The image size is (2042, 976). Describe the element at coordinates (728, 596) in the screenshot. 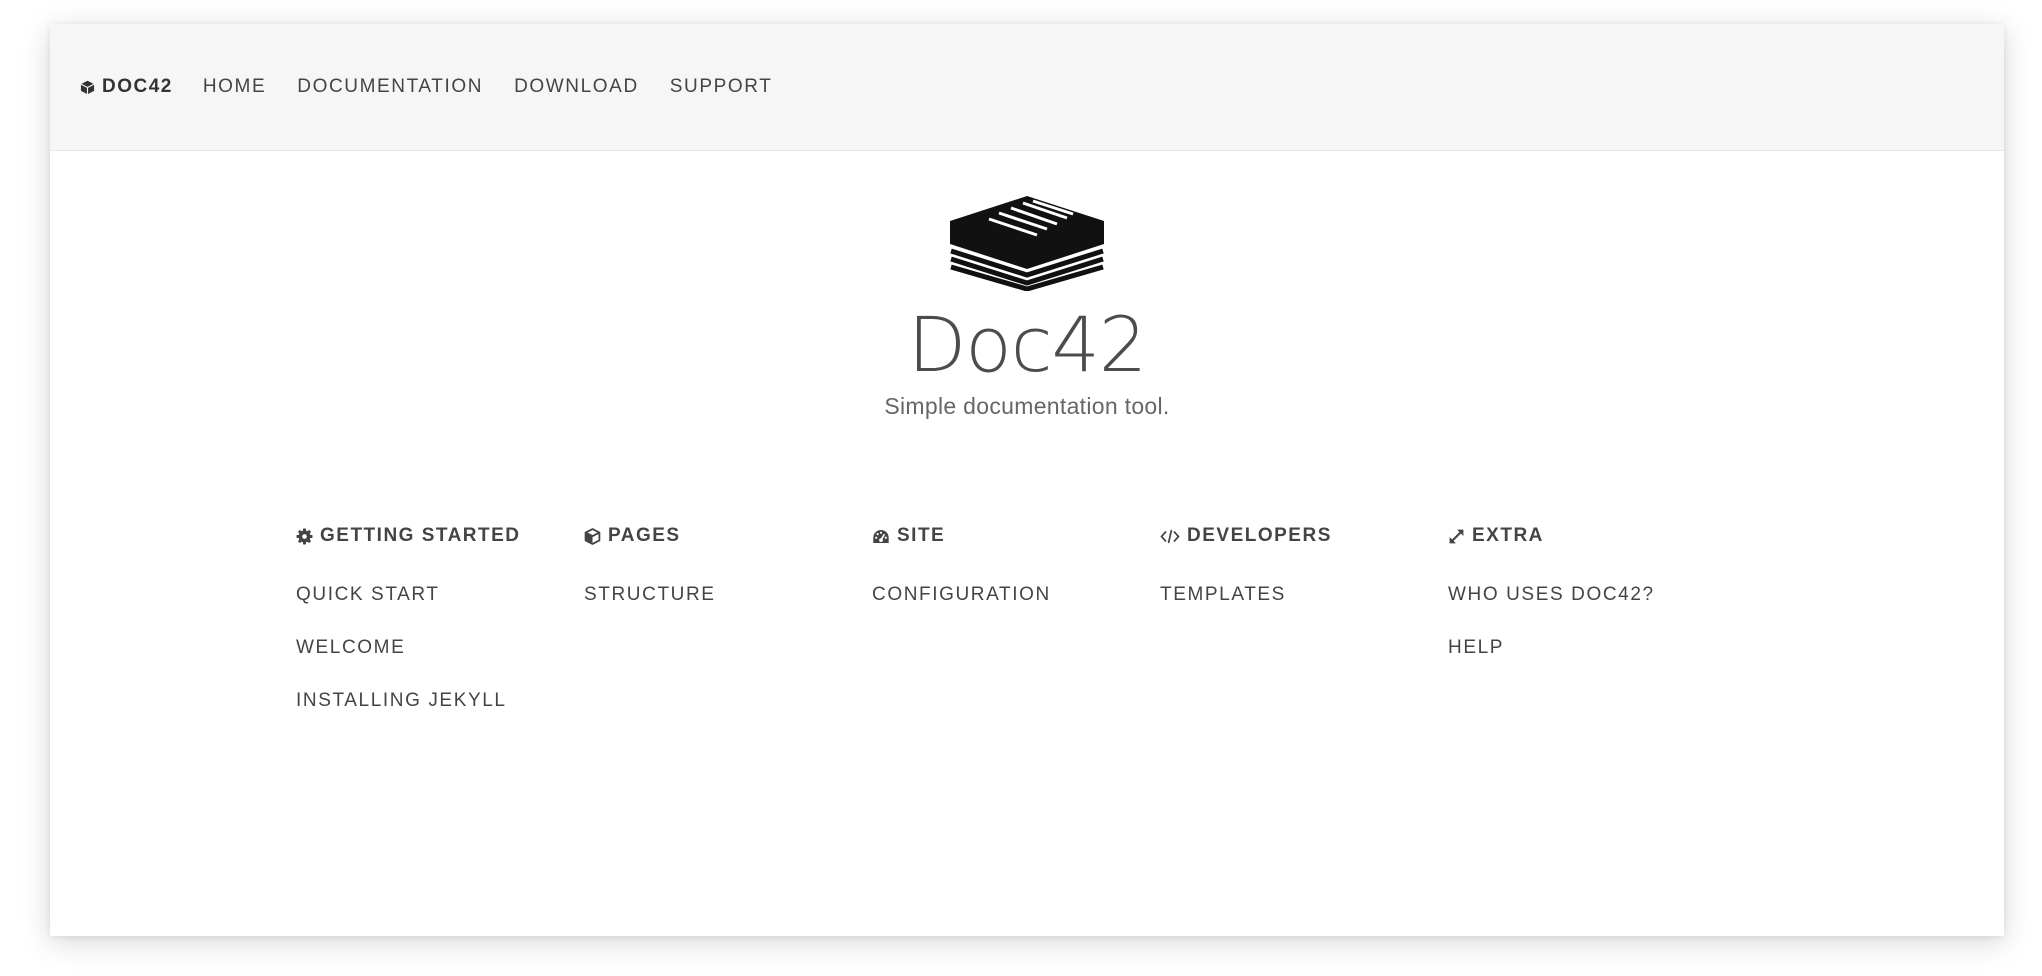

I see `link-structure: STRUCTURE` at that location.